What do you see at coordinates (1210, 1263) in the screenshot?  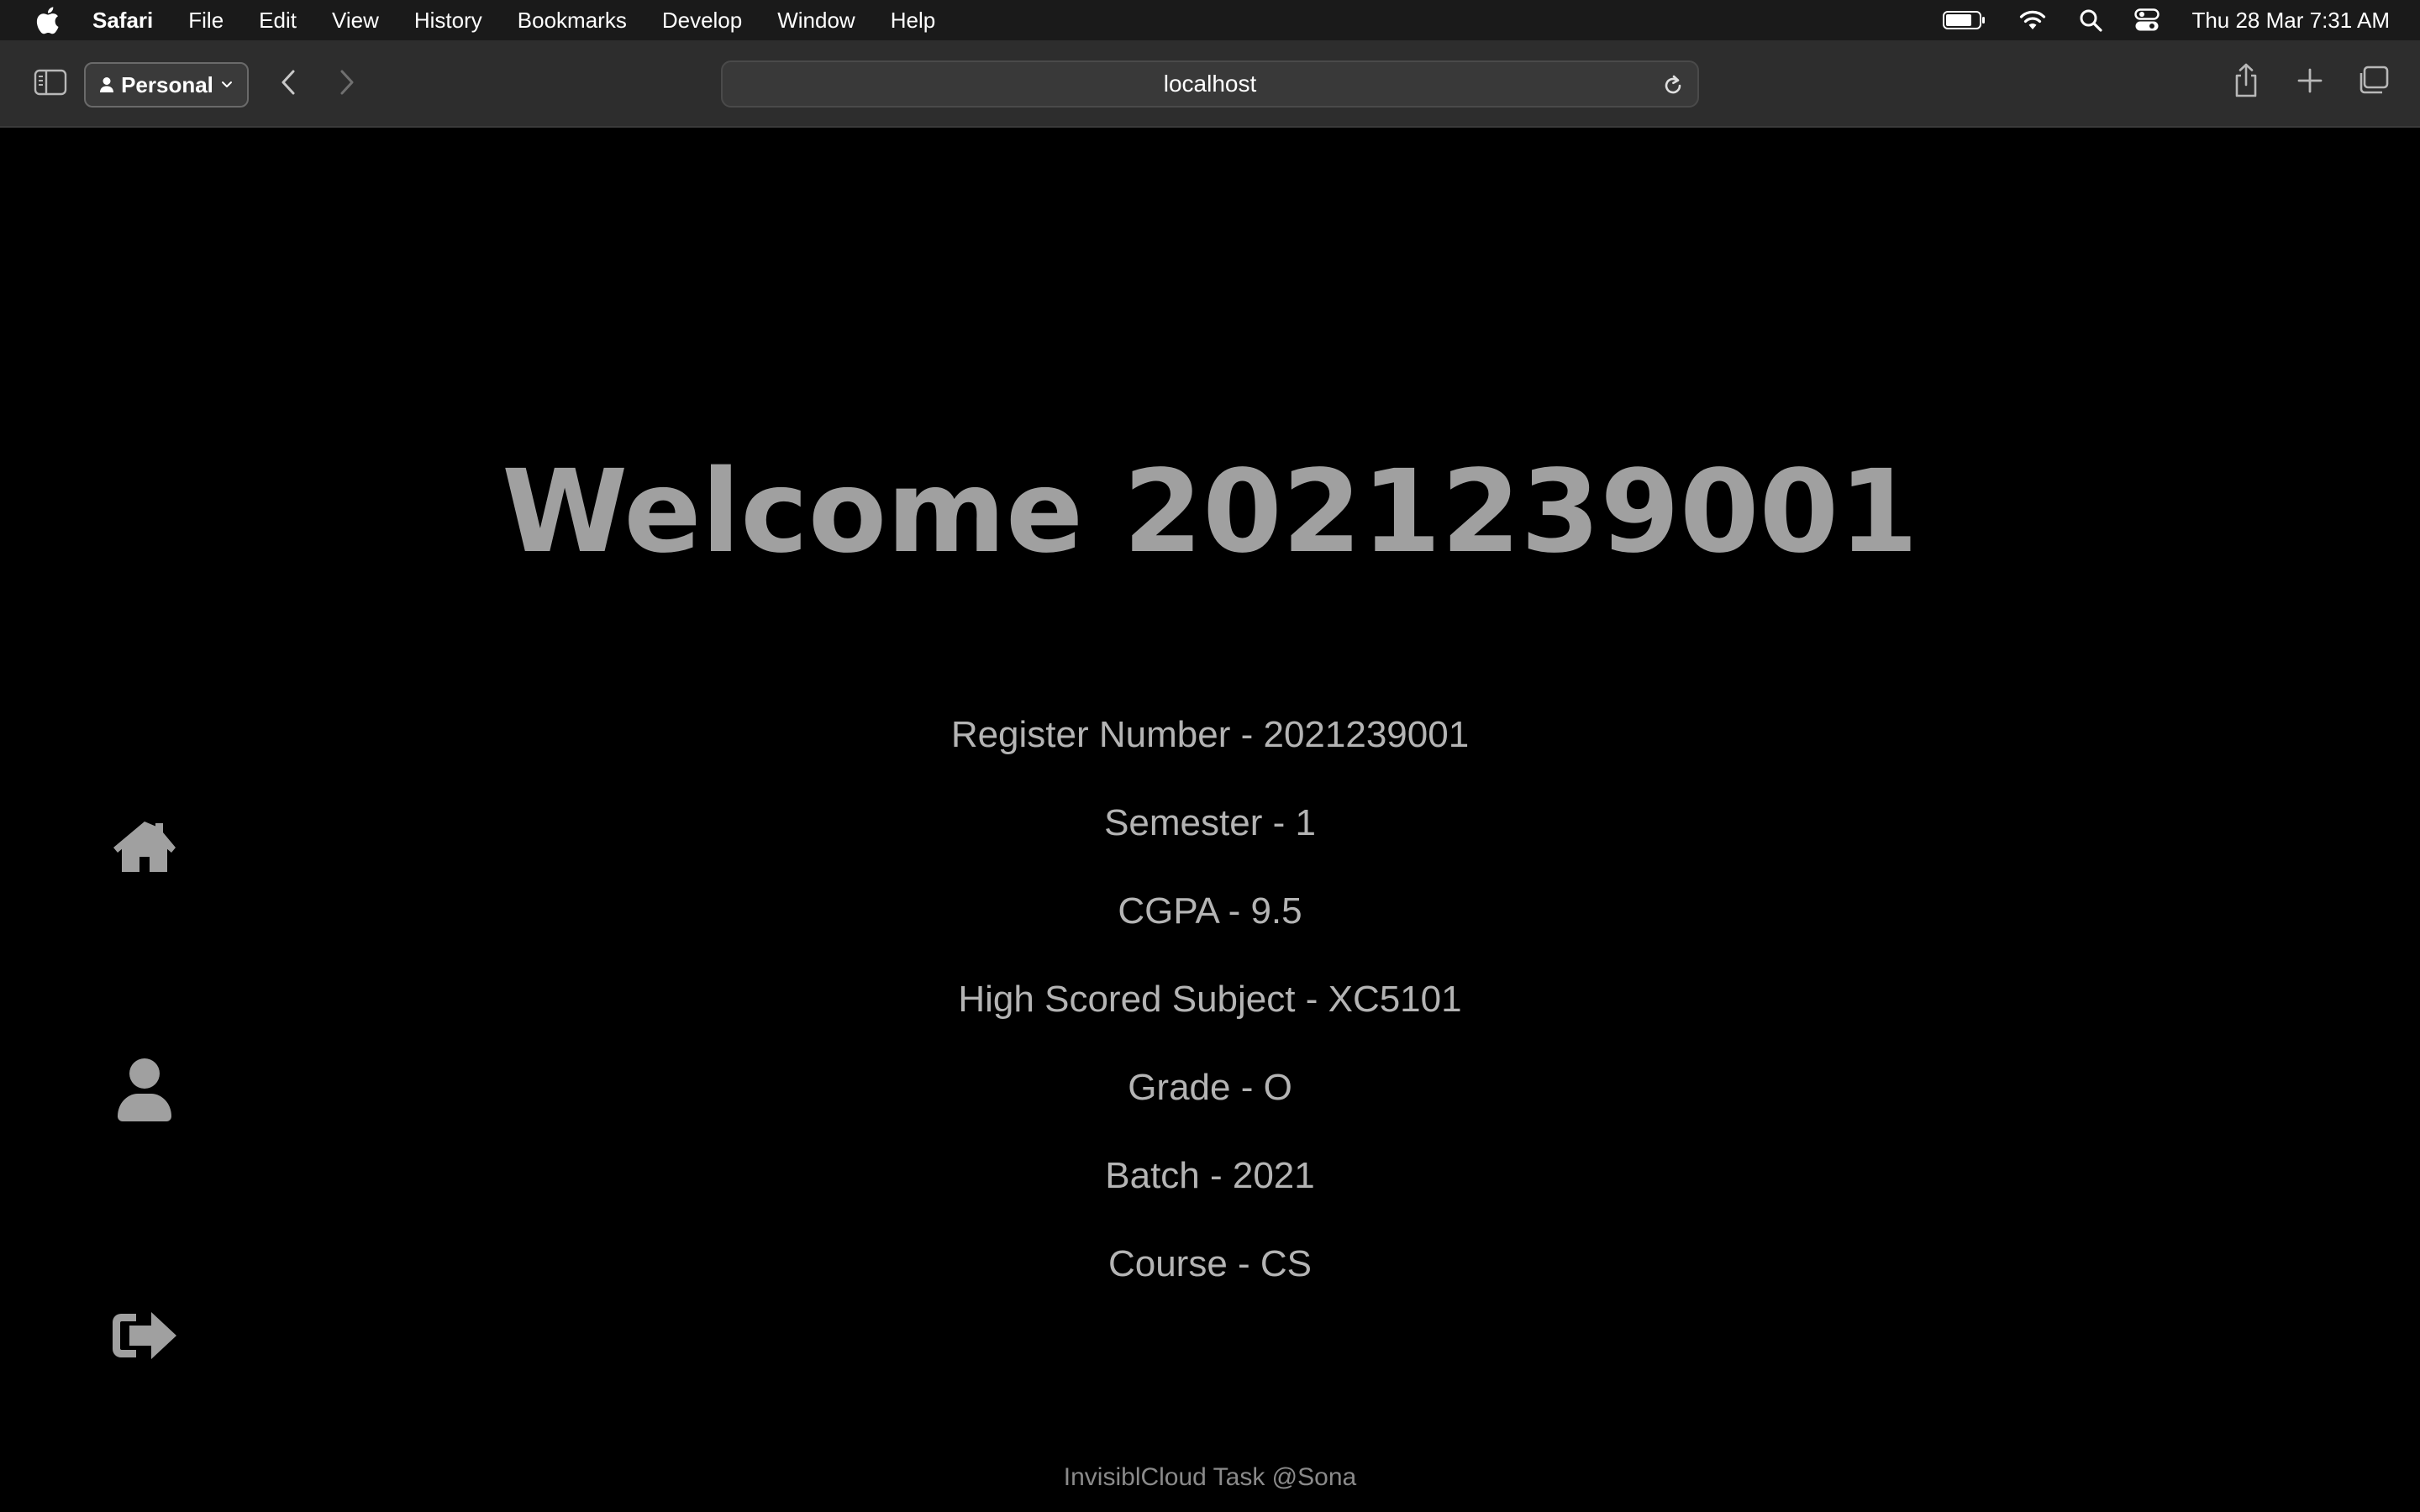 I see `course: Course - CS` at bounding box center [1210, 1263].